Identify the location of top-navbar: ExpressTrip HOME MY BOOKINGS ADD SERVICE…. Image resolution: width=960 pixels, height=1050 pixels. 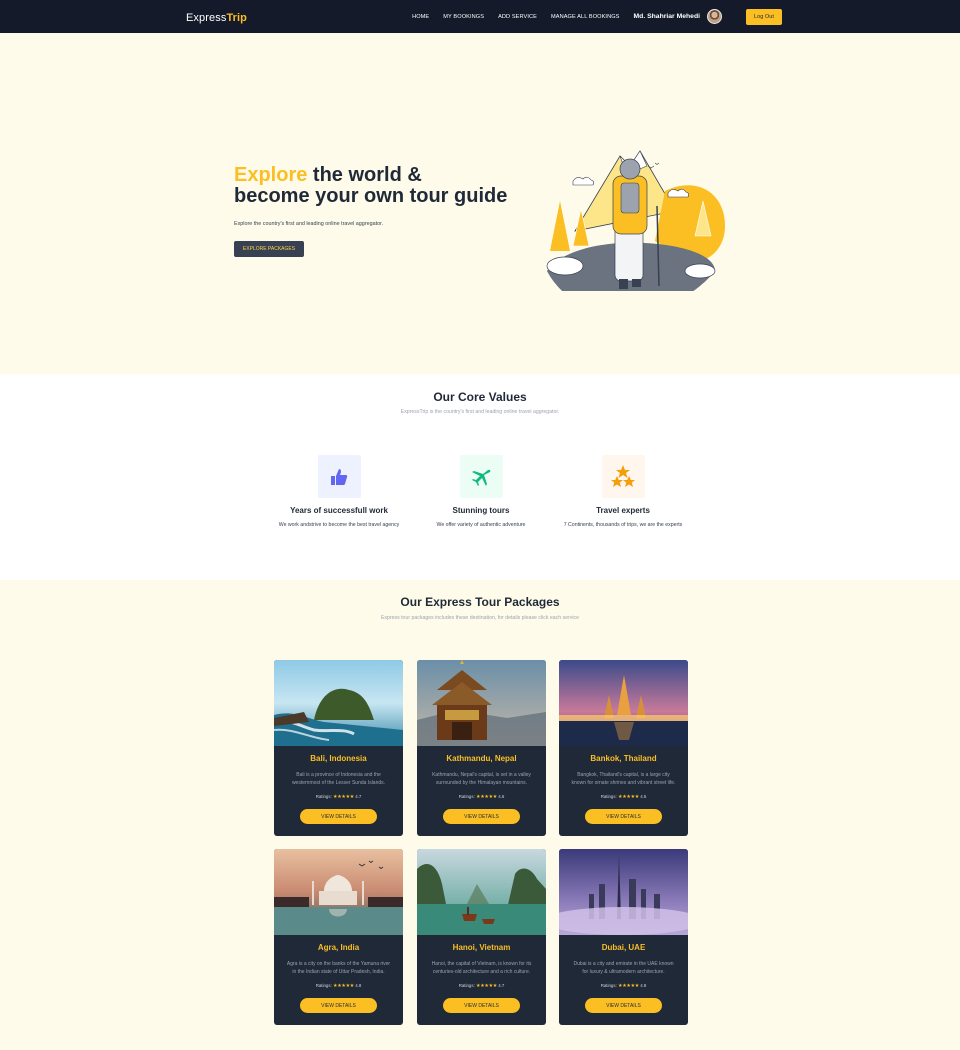
(480, 16).